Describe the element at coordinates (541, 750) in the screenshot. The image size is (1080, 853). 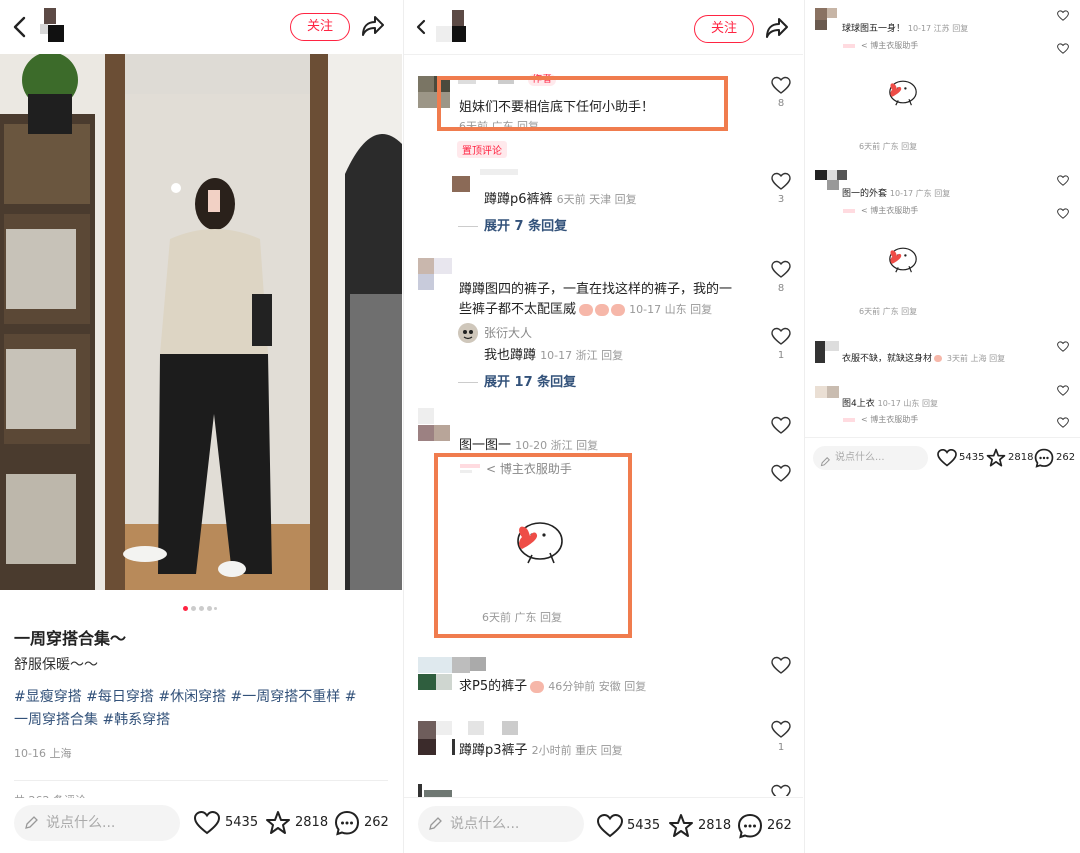
I see `comment-text: 蹲蹲p3裤子 2小时前 重庆 回复` at that location.